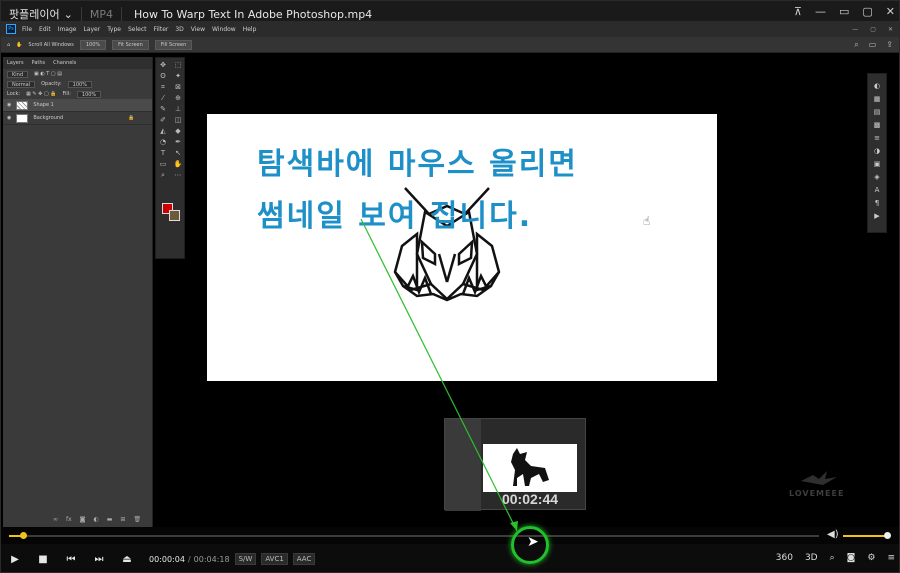 The height and width of the screenshot is (573, 900). What do you see at coordinates (851, 558) in the screenshot?
I see `capture-icon: ◙` at bounding box center [851, 558].